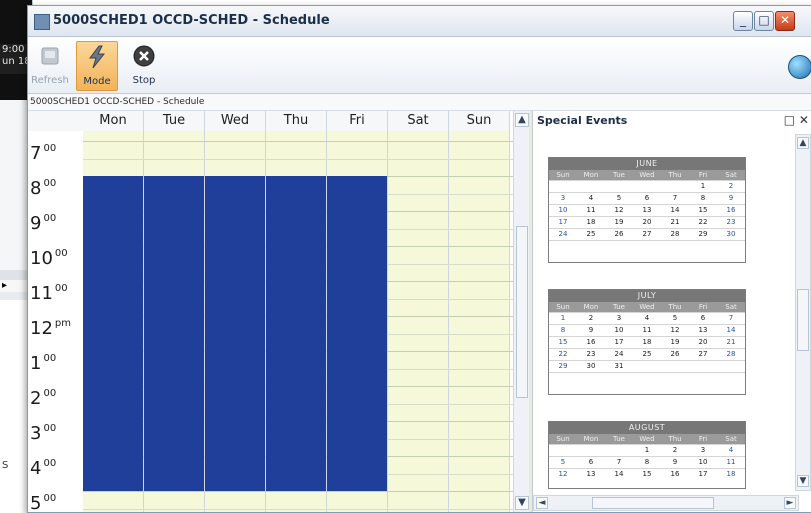 This screenshot has height=513, width=811. I want to click on calendar-day: 31, so click(619, 366).